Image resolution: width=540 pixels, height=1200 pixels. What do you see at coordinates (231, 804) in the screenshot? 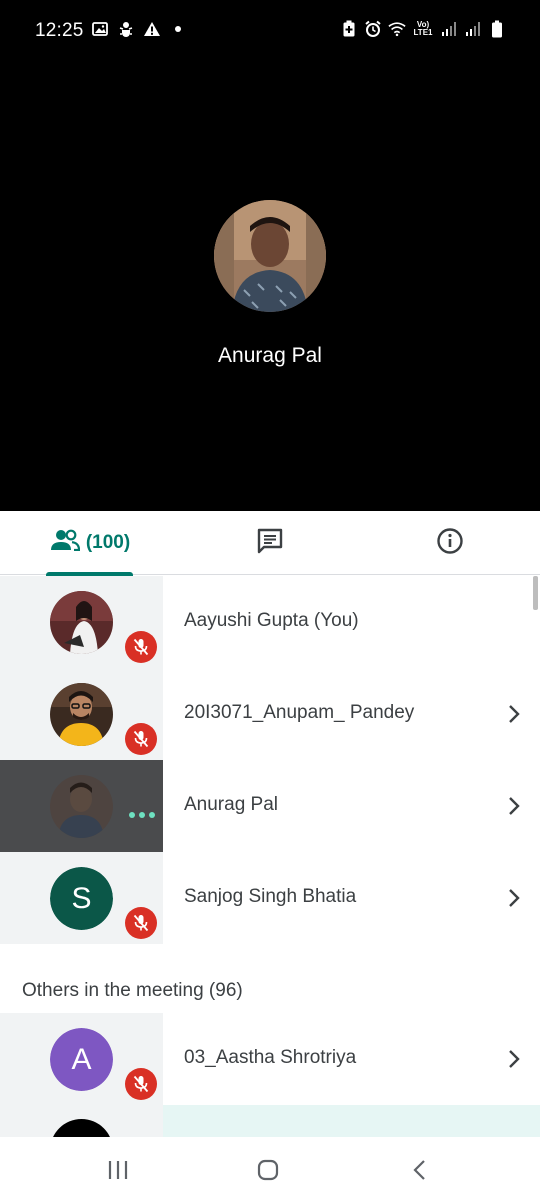
I see `participant-name: Anurag Pal` at bounding box center [231, 804].